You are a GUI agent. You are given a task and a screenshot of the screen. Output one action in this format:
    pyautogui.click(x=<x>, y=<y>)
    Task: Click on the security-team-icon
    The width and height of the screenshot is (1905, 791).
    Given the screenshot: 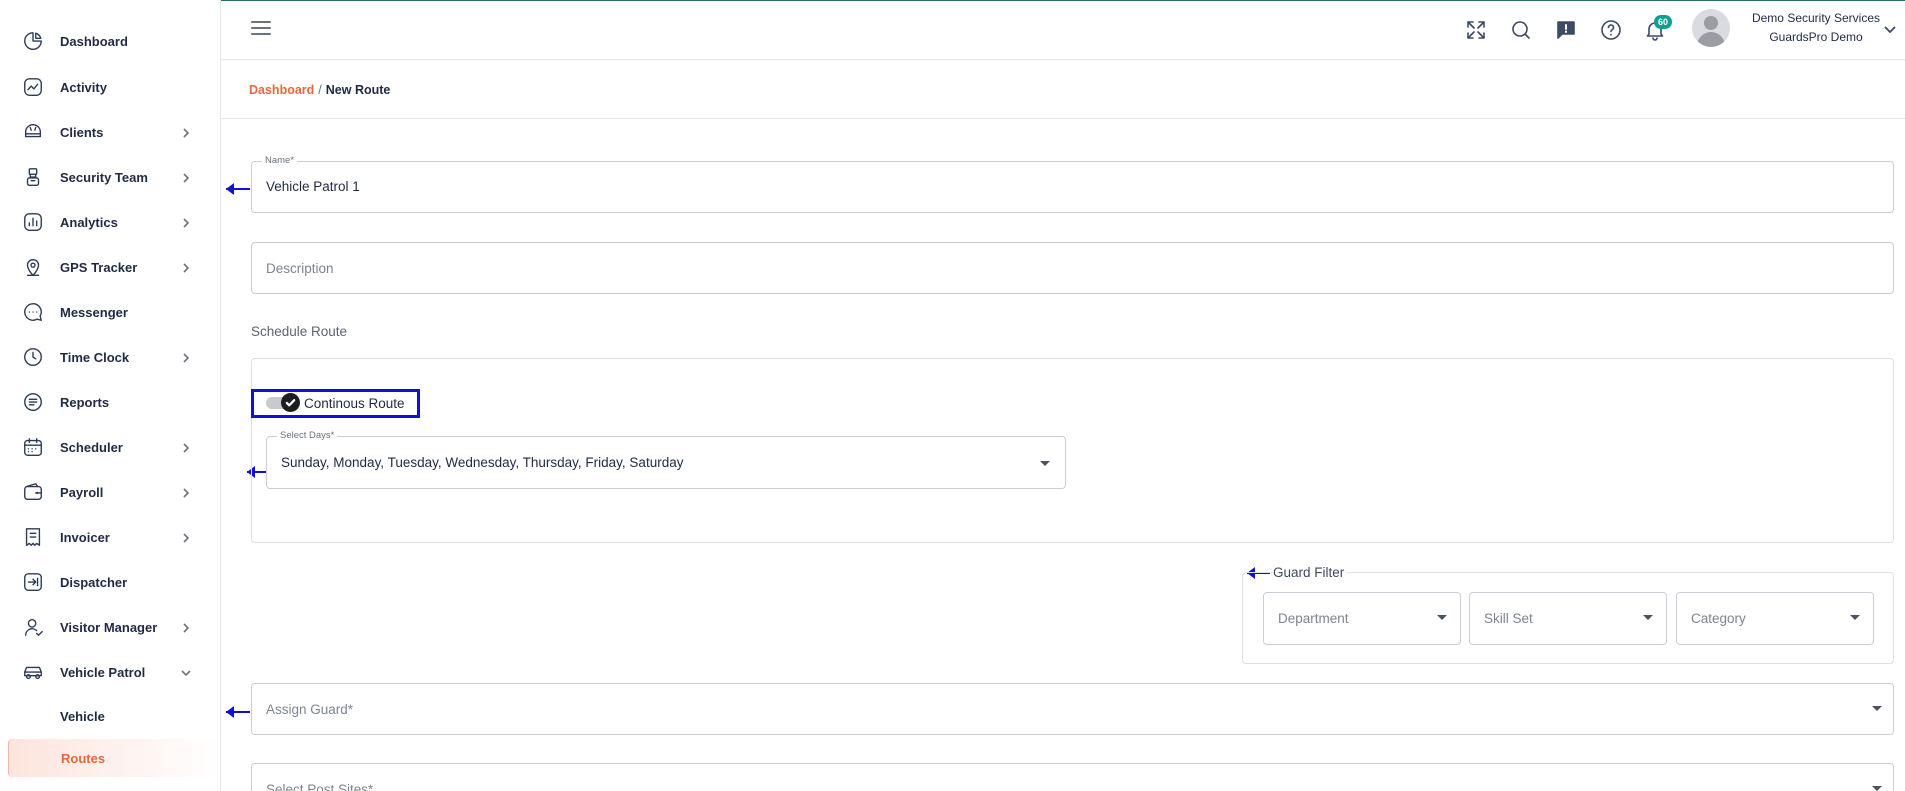 What is the action you would take?
    pyautogui.click(x=33, y=177)
    